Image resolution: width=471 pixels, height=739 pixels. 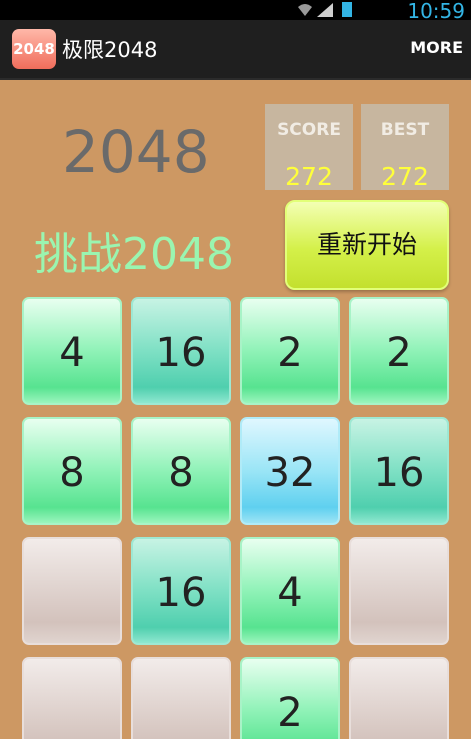 I want to click on app-icon: 2048, so click(x=34, y=49).